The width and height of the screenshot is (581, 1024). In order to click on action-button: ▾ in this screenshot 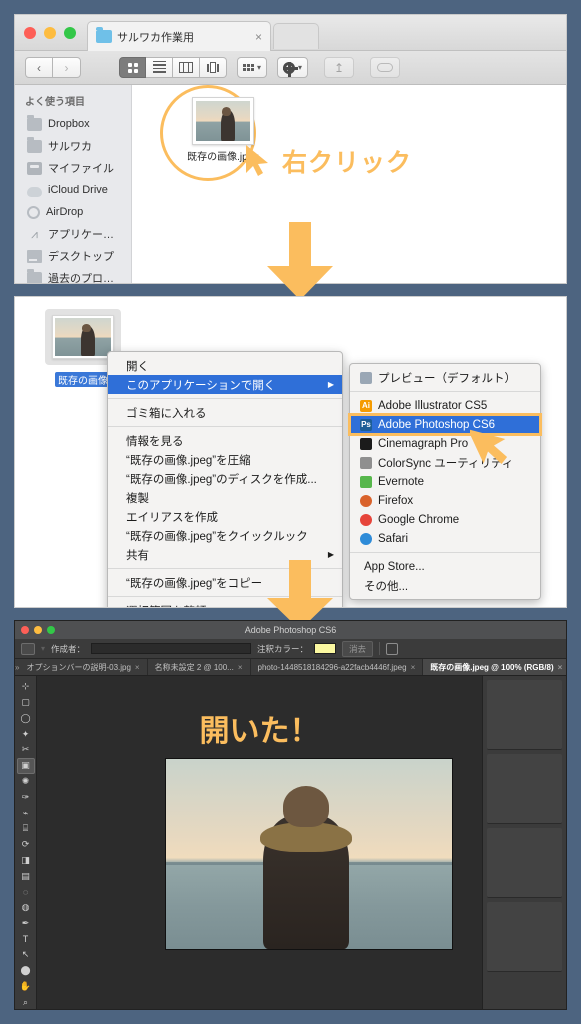, I will do `click(293, 67)`.